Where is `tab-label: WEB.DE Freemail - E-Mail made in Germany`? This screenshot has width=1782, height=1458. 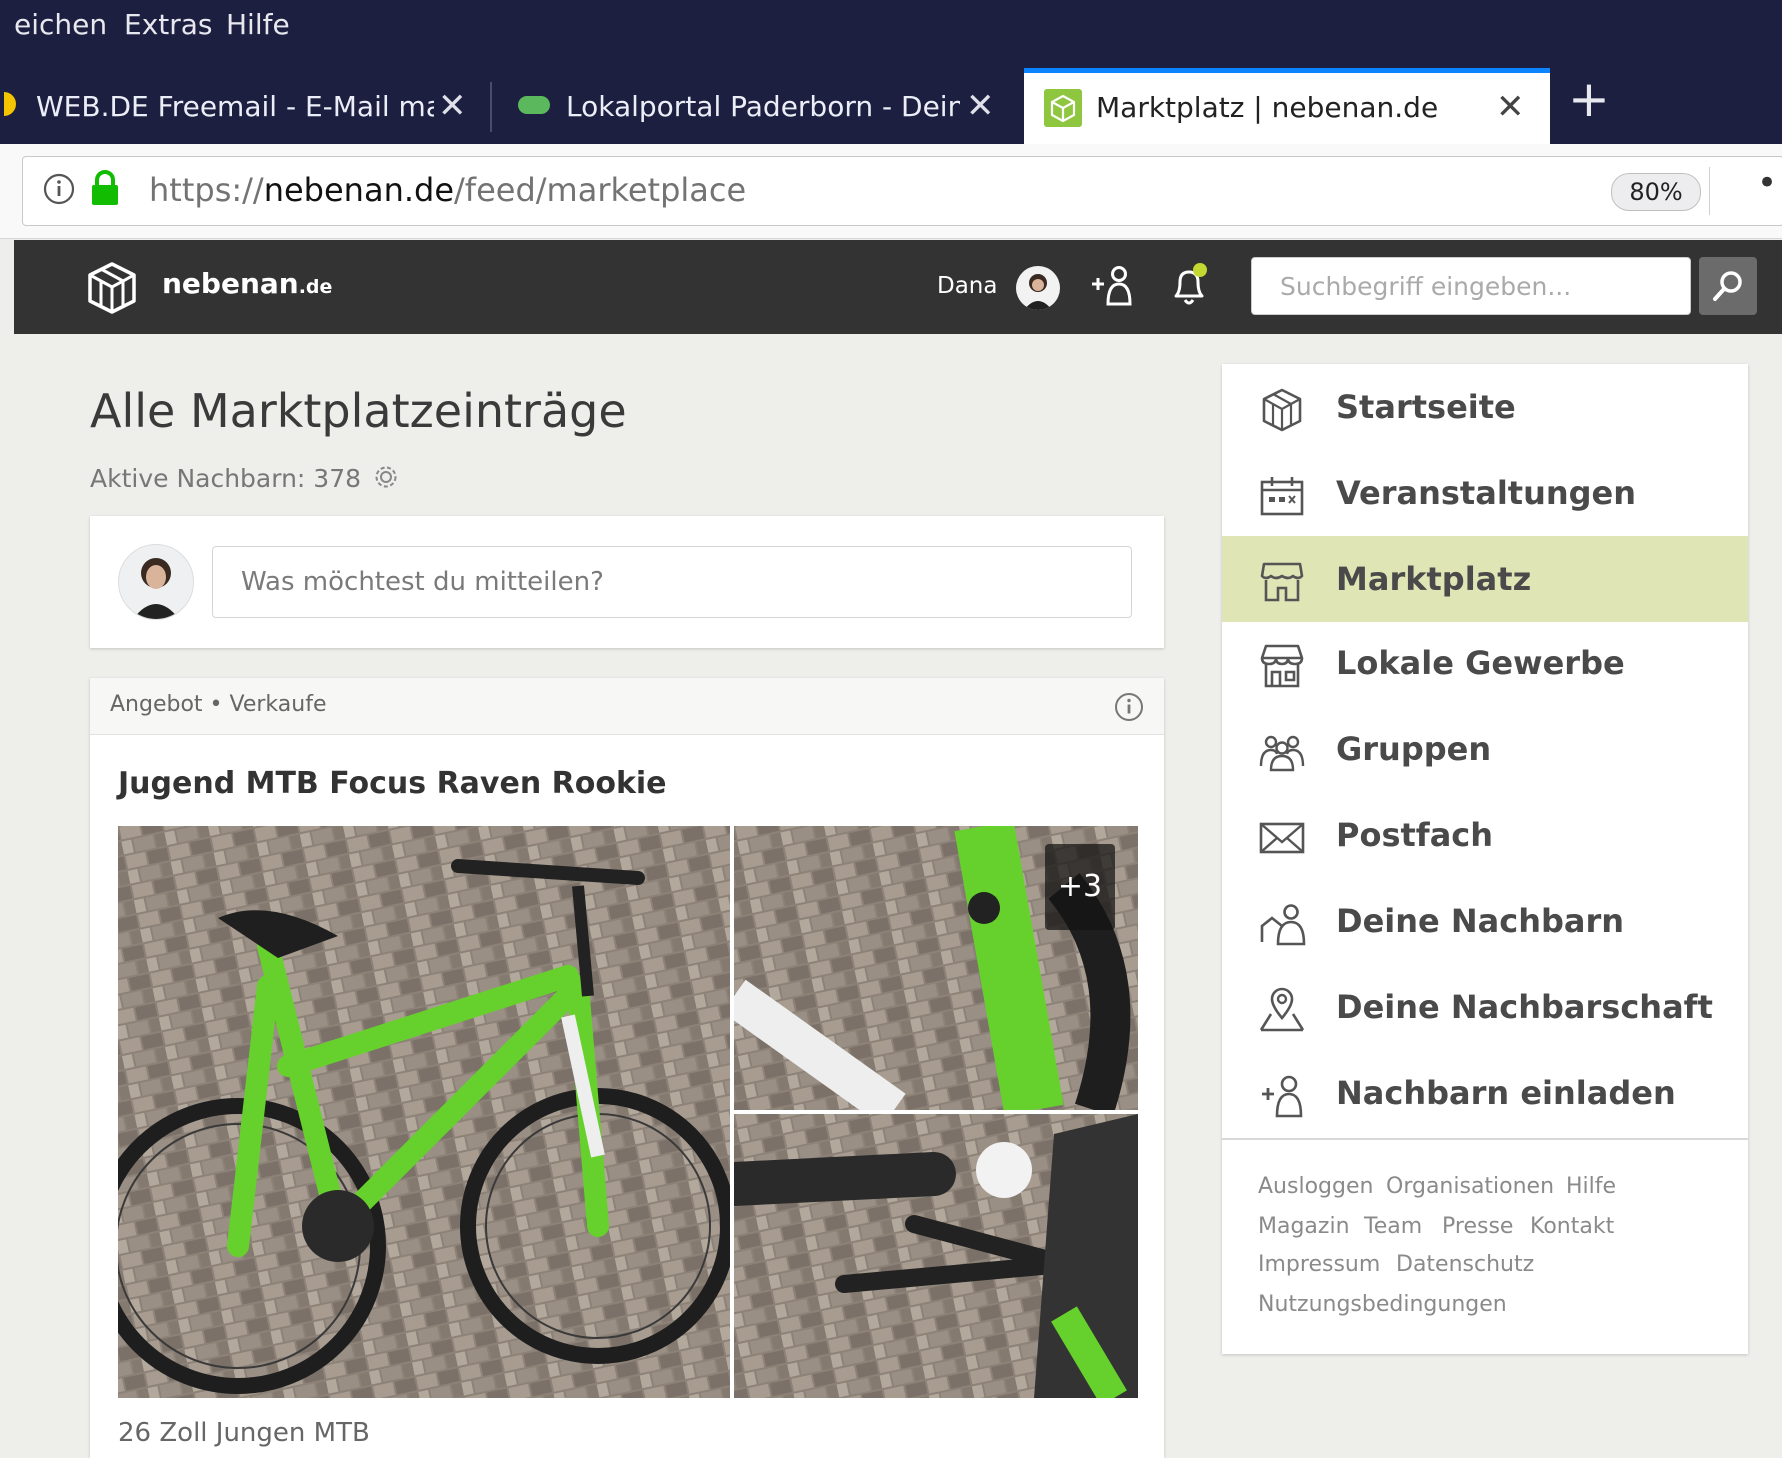
tab-label: WEB.DE Freemail - E-Mail made in Germany is located at coordinates (235, 106).